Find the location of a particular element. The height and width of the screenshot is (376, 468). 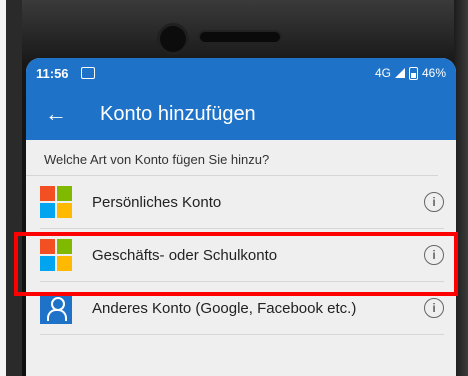

microsoft-logo-icon is located at coordinates (56, 202).